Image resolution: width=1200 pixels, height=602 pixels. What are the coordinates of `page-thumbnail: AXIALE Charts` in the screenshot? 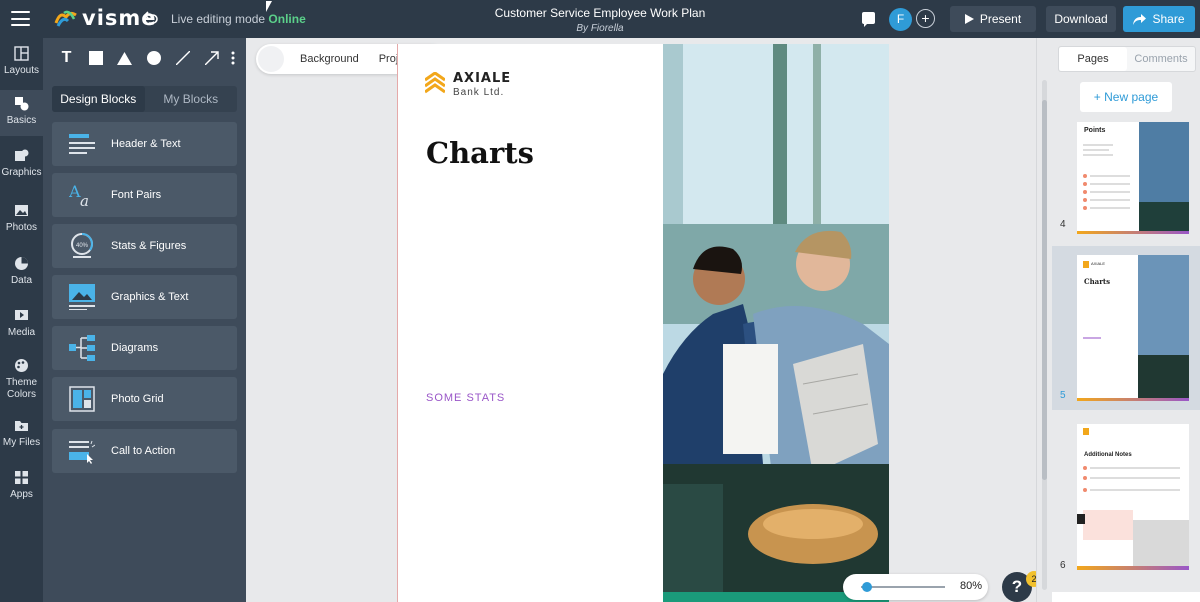 It's located at (1133, 328).